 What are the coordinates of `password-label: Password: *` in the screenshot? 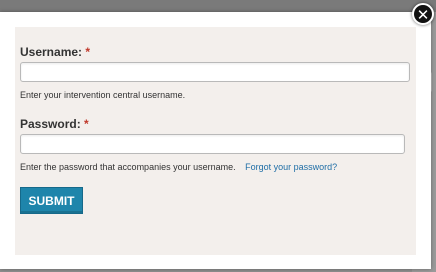 It's located at (54, 124).